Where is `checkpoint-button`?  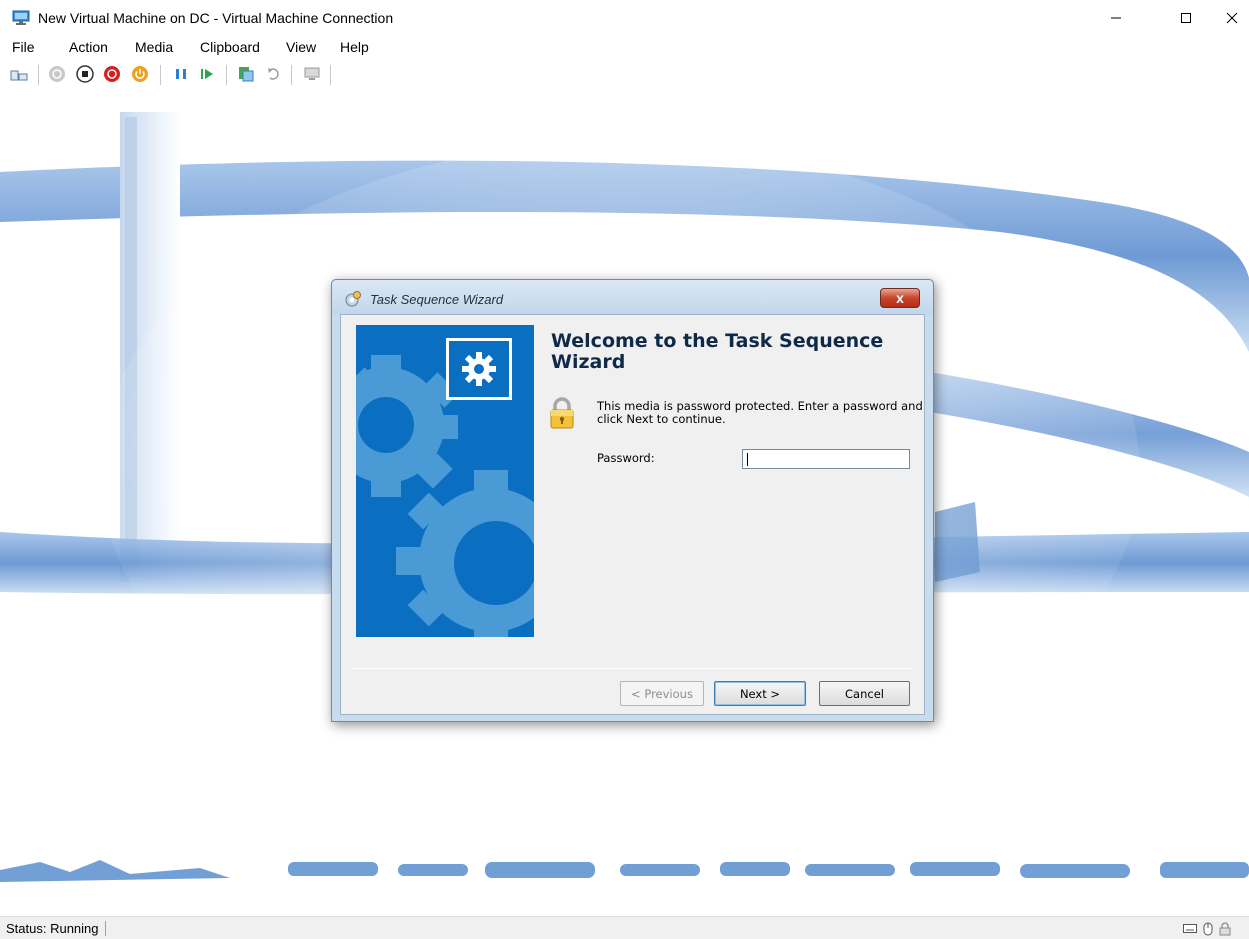 checkpoint-button is located at coordinates (246, 74).